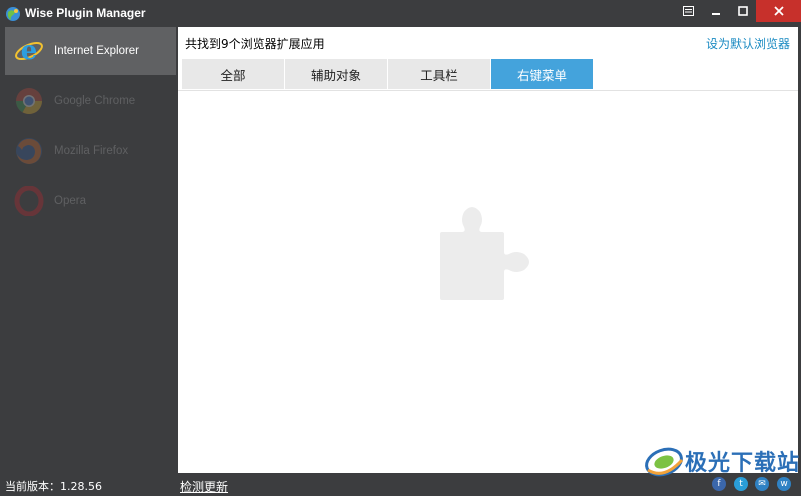 The width and height of the screenshot is (801, 496). Describe the element at coordinates (70, 201) in the screenshot. I see `sidebar-item-label: Opera` at that location.